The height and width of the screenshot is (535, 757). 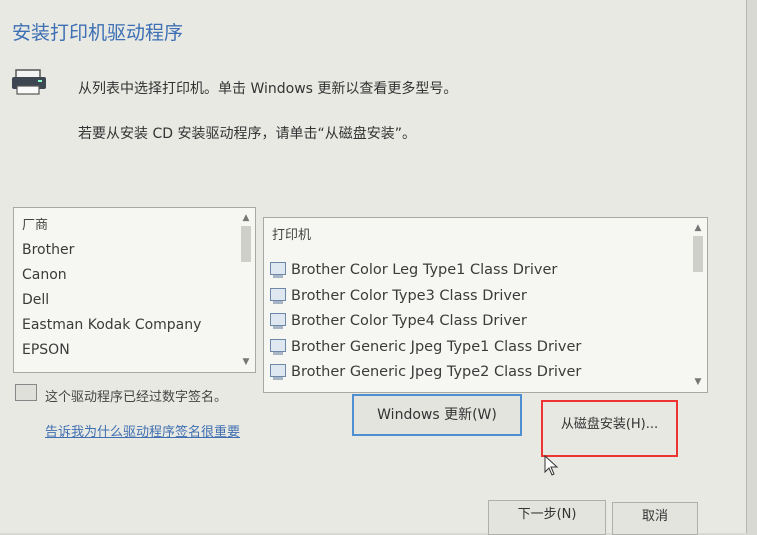 I want to click on printer-item: Brother Color Leg Type1 Class Driver, so click(x=425, y=271).